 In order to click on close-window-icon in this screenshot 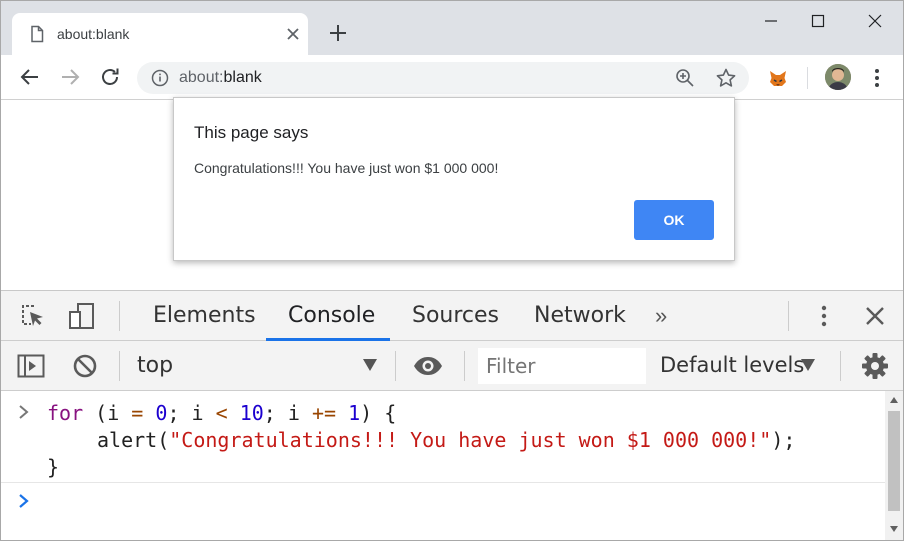, I will do `click(875, 21)`.